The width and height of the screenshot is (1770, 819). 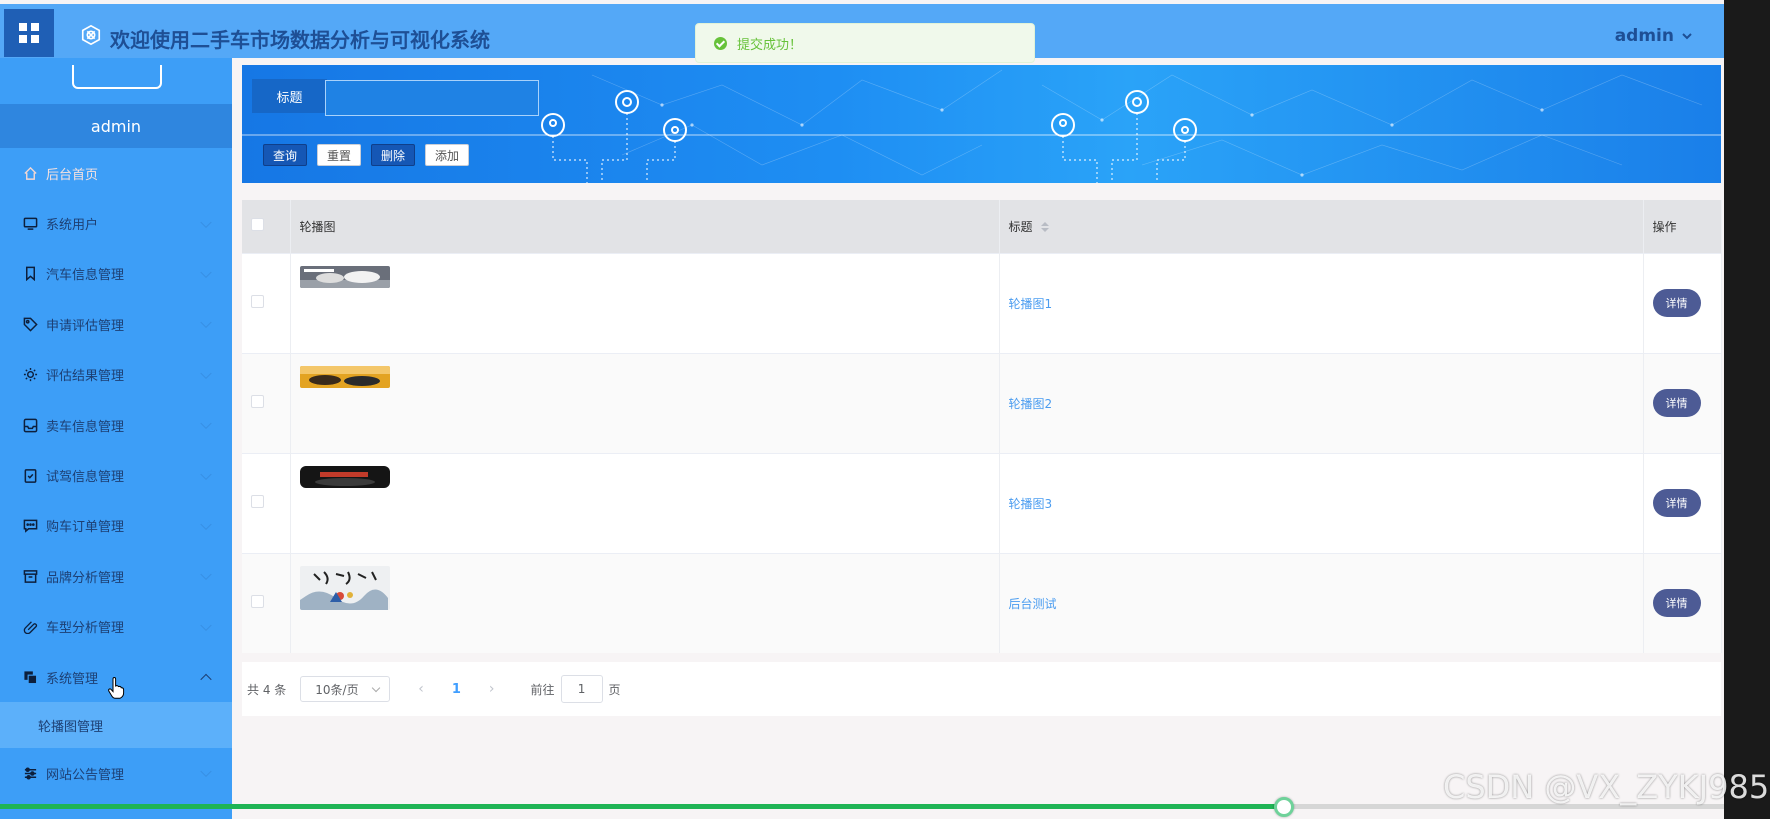 What do you see at coordinates (1321, 602) in the screenshot?
I see `row-title-cell: 后台测试` at bounding box center [1321, 602].